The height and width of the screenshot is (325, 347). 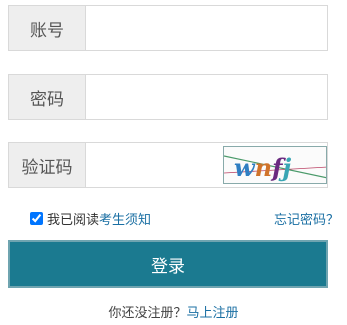 What do you see at coordinates (206, 28) in the screenshot?
I see `account-input` at bounding box center [206, 28].